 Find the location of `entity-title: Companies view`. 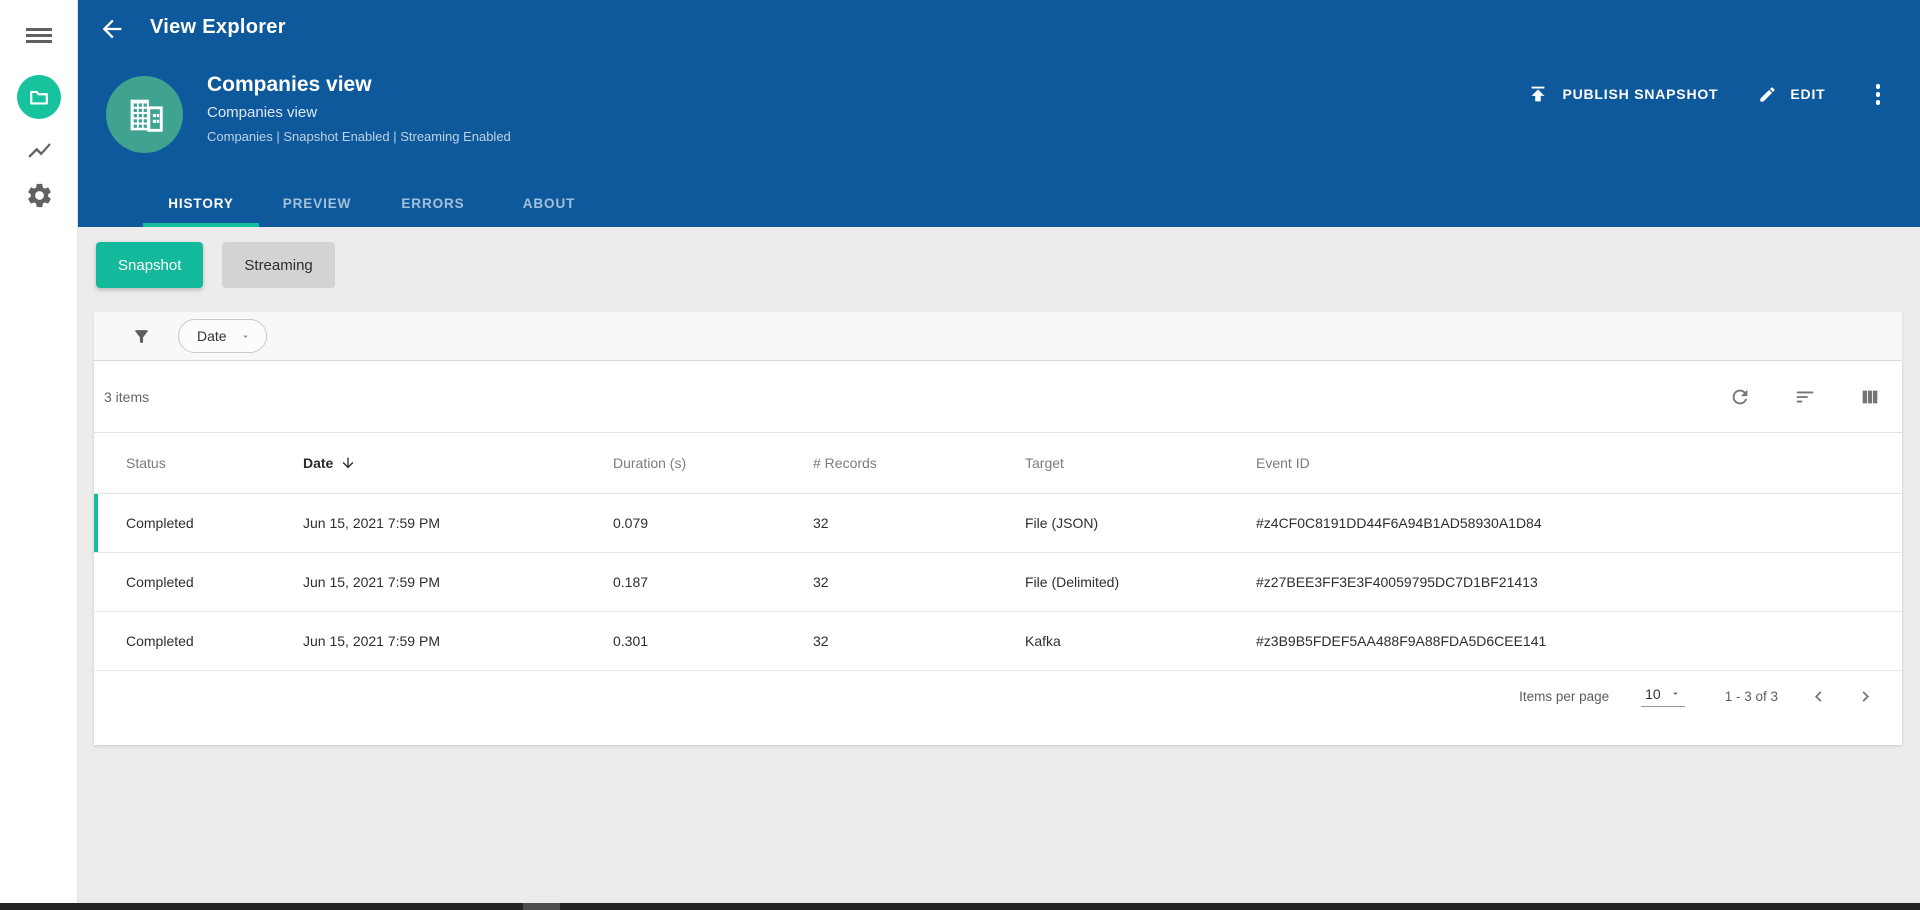

entity-title: Companies view is located at coordinates (289, 84).